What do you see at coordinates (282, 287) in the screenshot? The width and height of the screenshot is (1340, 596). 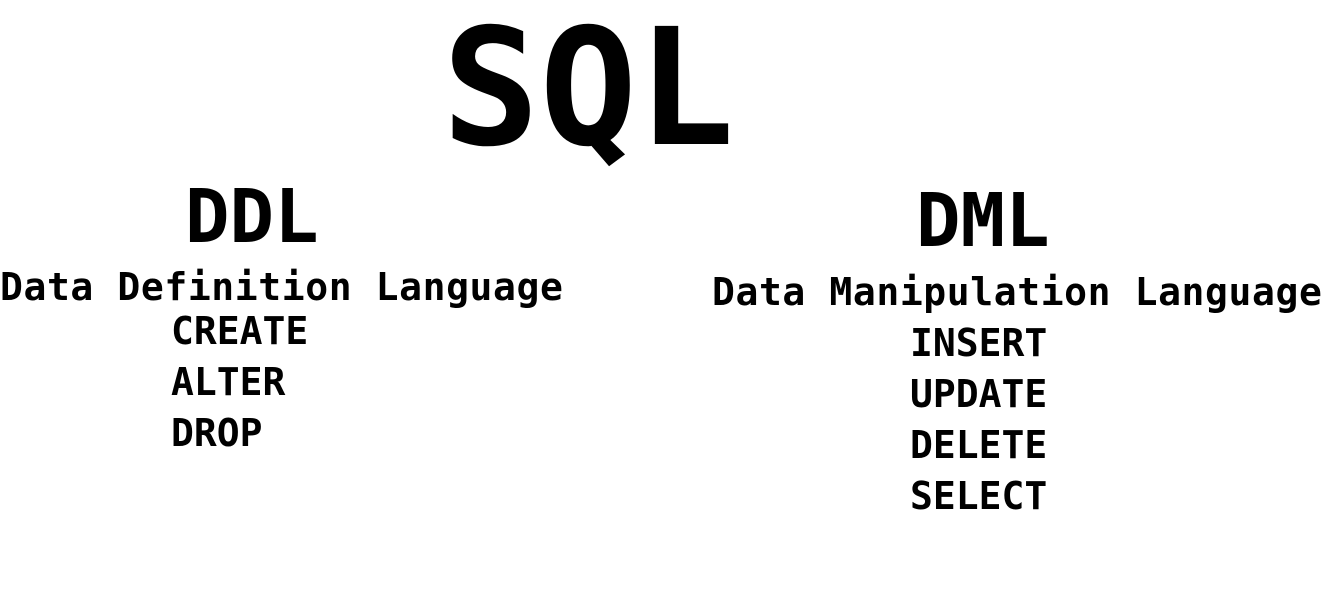 I see `ddl-full-name: Data Definition Language` at bounding box center [282, 287].